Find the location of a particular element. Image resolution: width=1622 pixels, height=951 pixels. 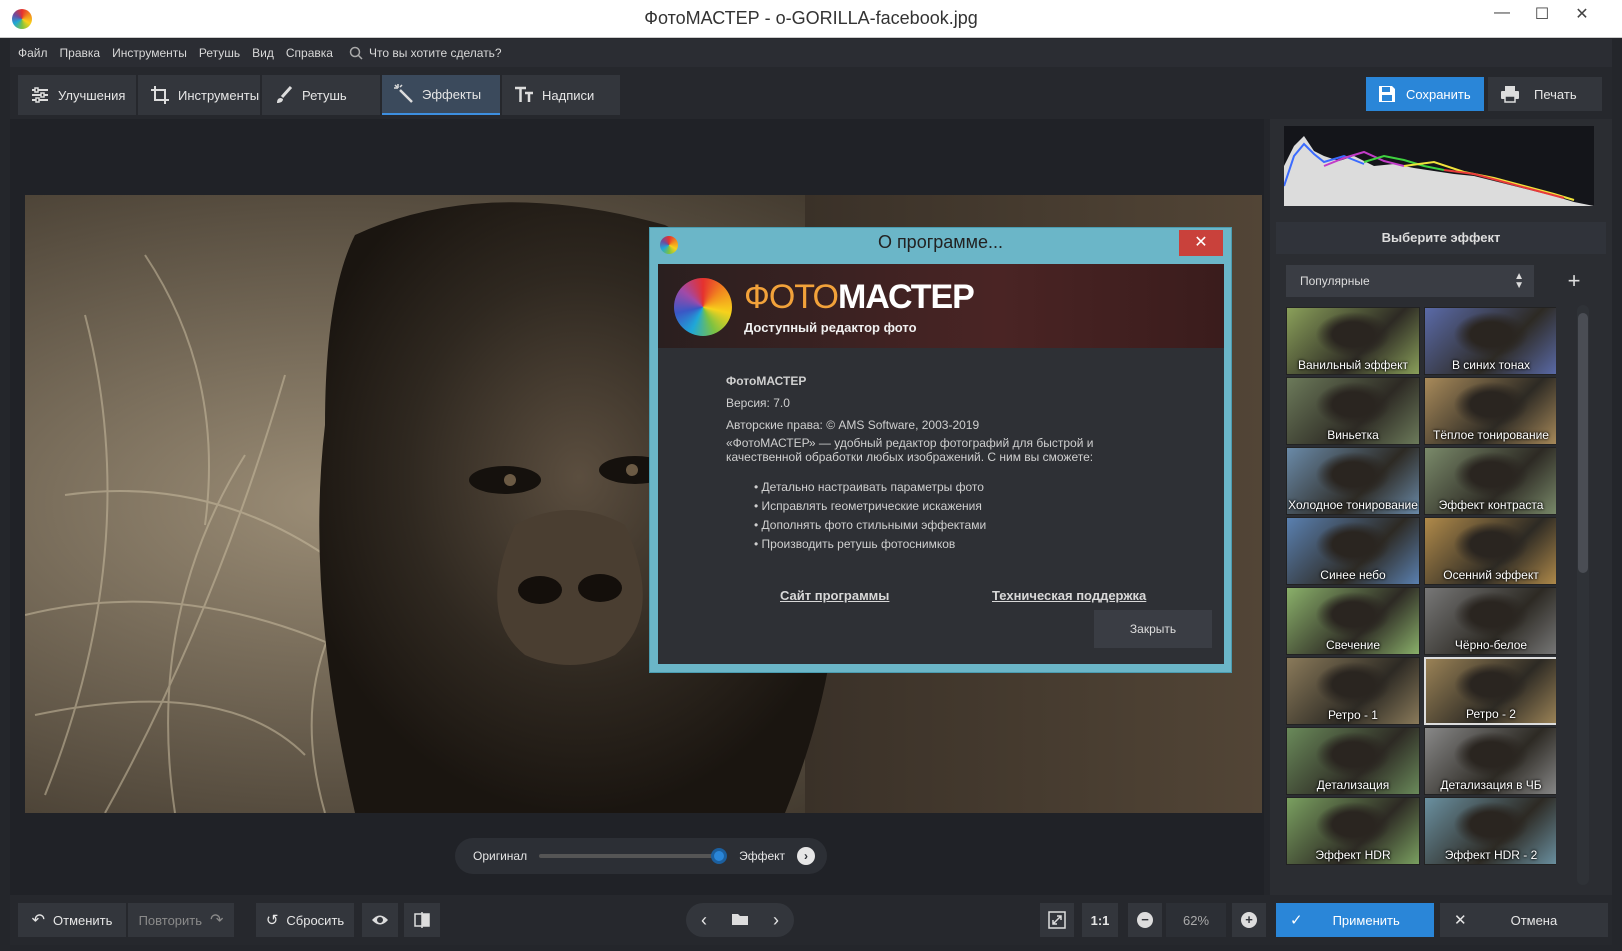

cancel-button: ✕ Отмена is located at coordinates (1524, 920).